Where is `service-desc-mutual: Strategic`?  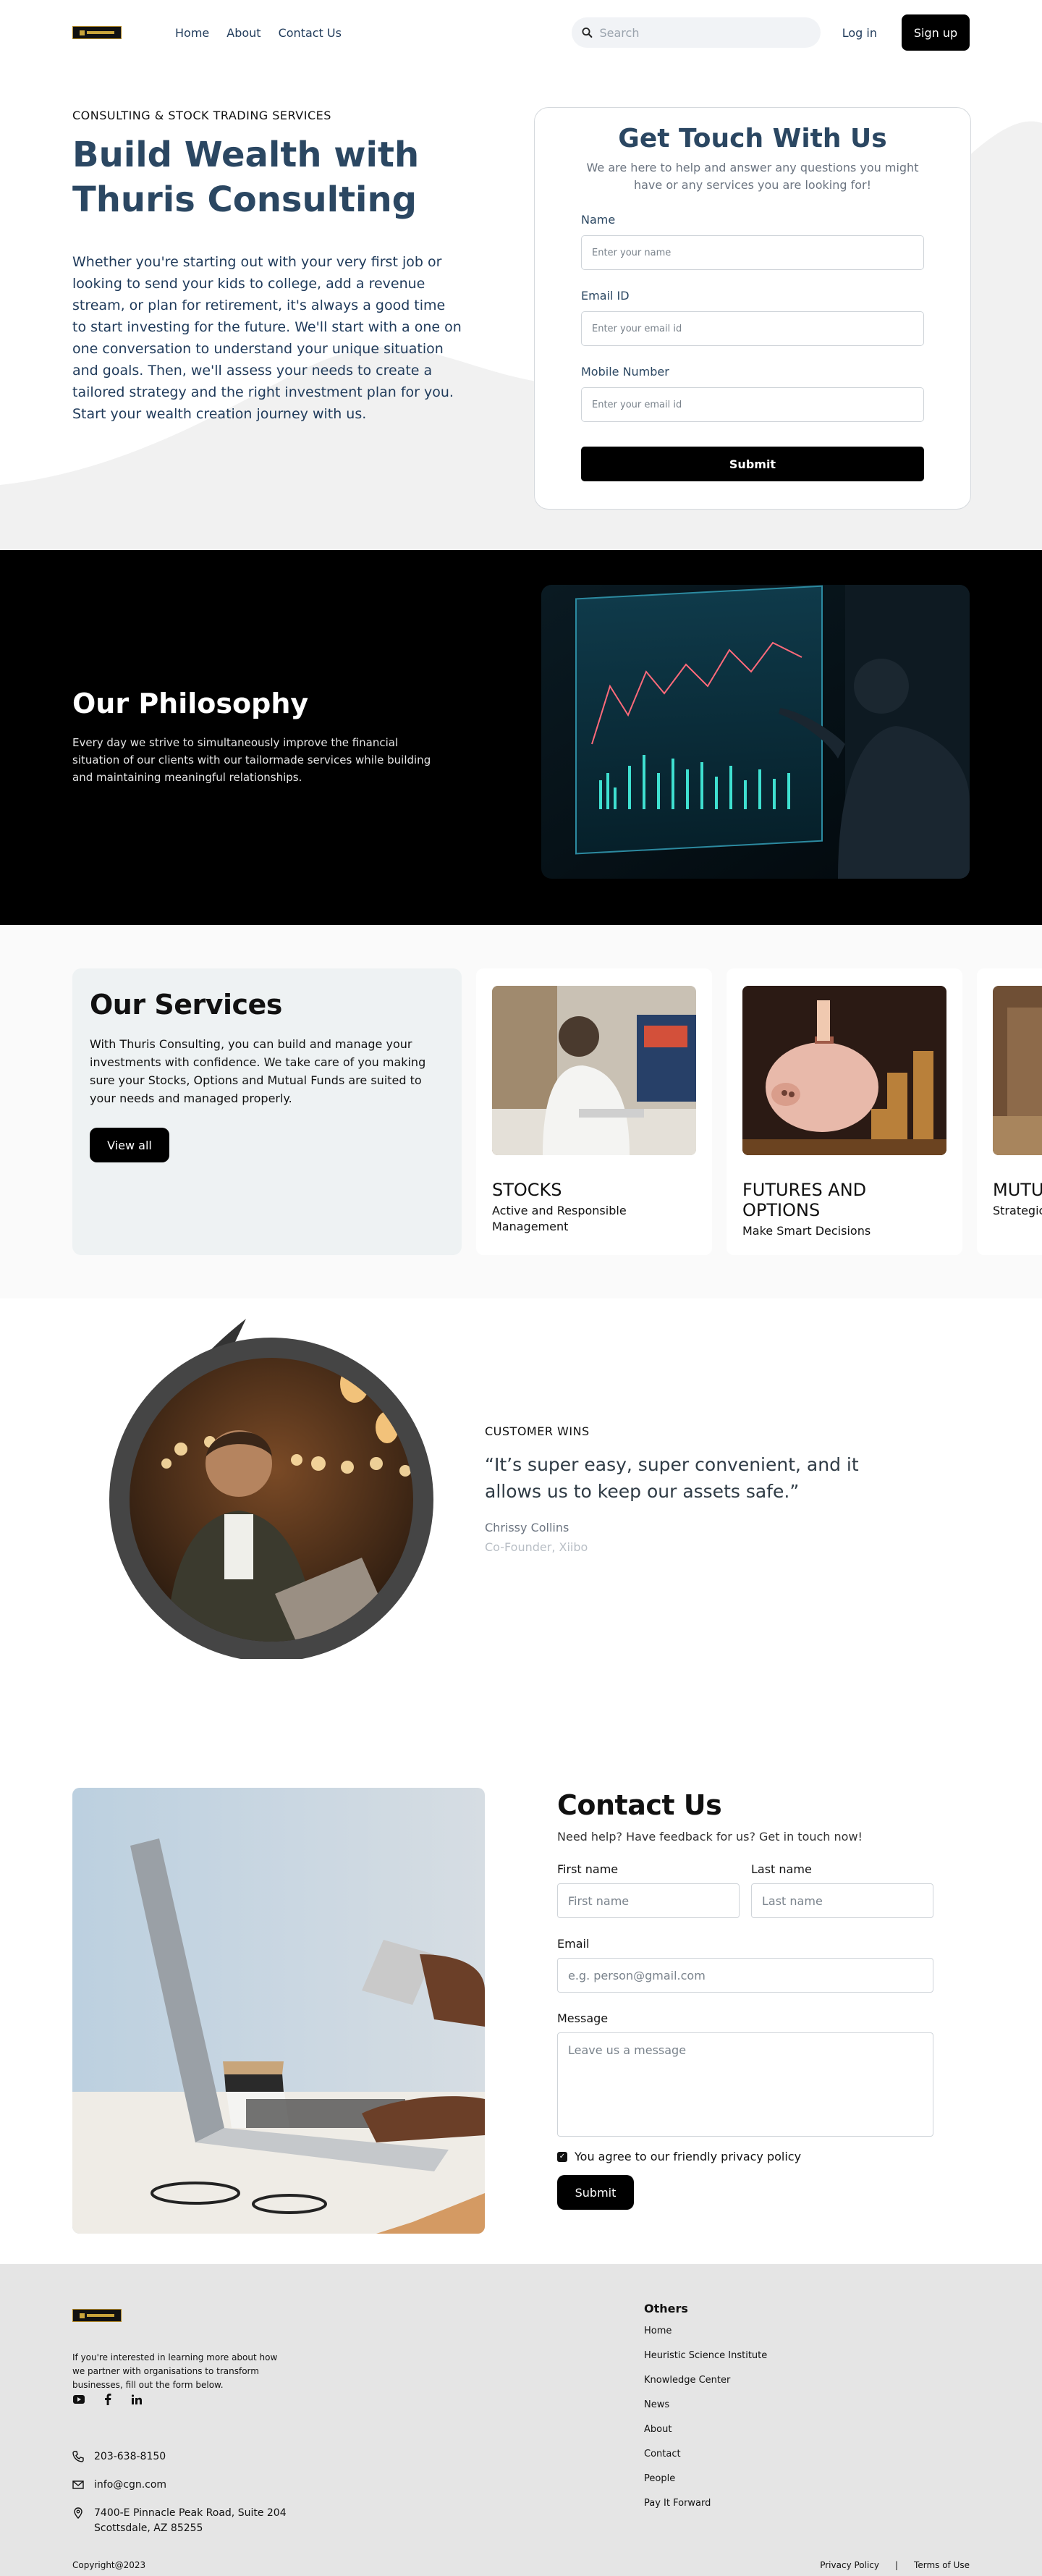
service-desc-mutual: Strategic is located at coordinates (1017, 1210).